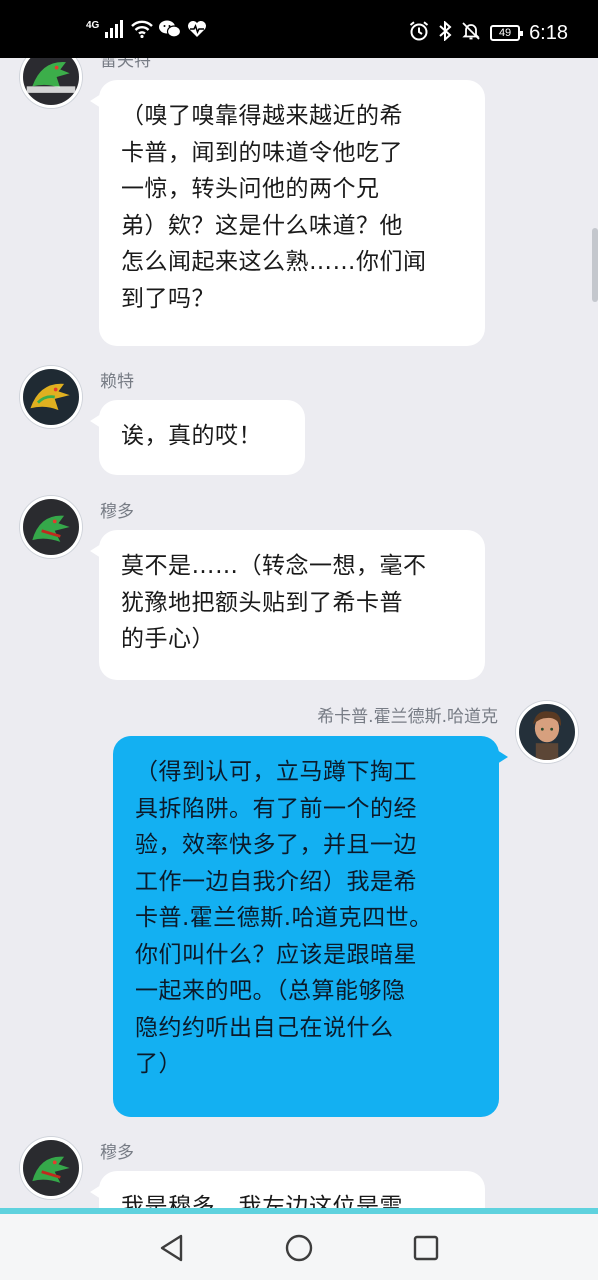  Describe the element at coordinates (299, 1248) in the screenshot. I see `home-icon` at that location.